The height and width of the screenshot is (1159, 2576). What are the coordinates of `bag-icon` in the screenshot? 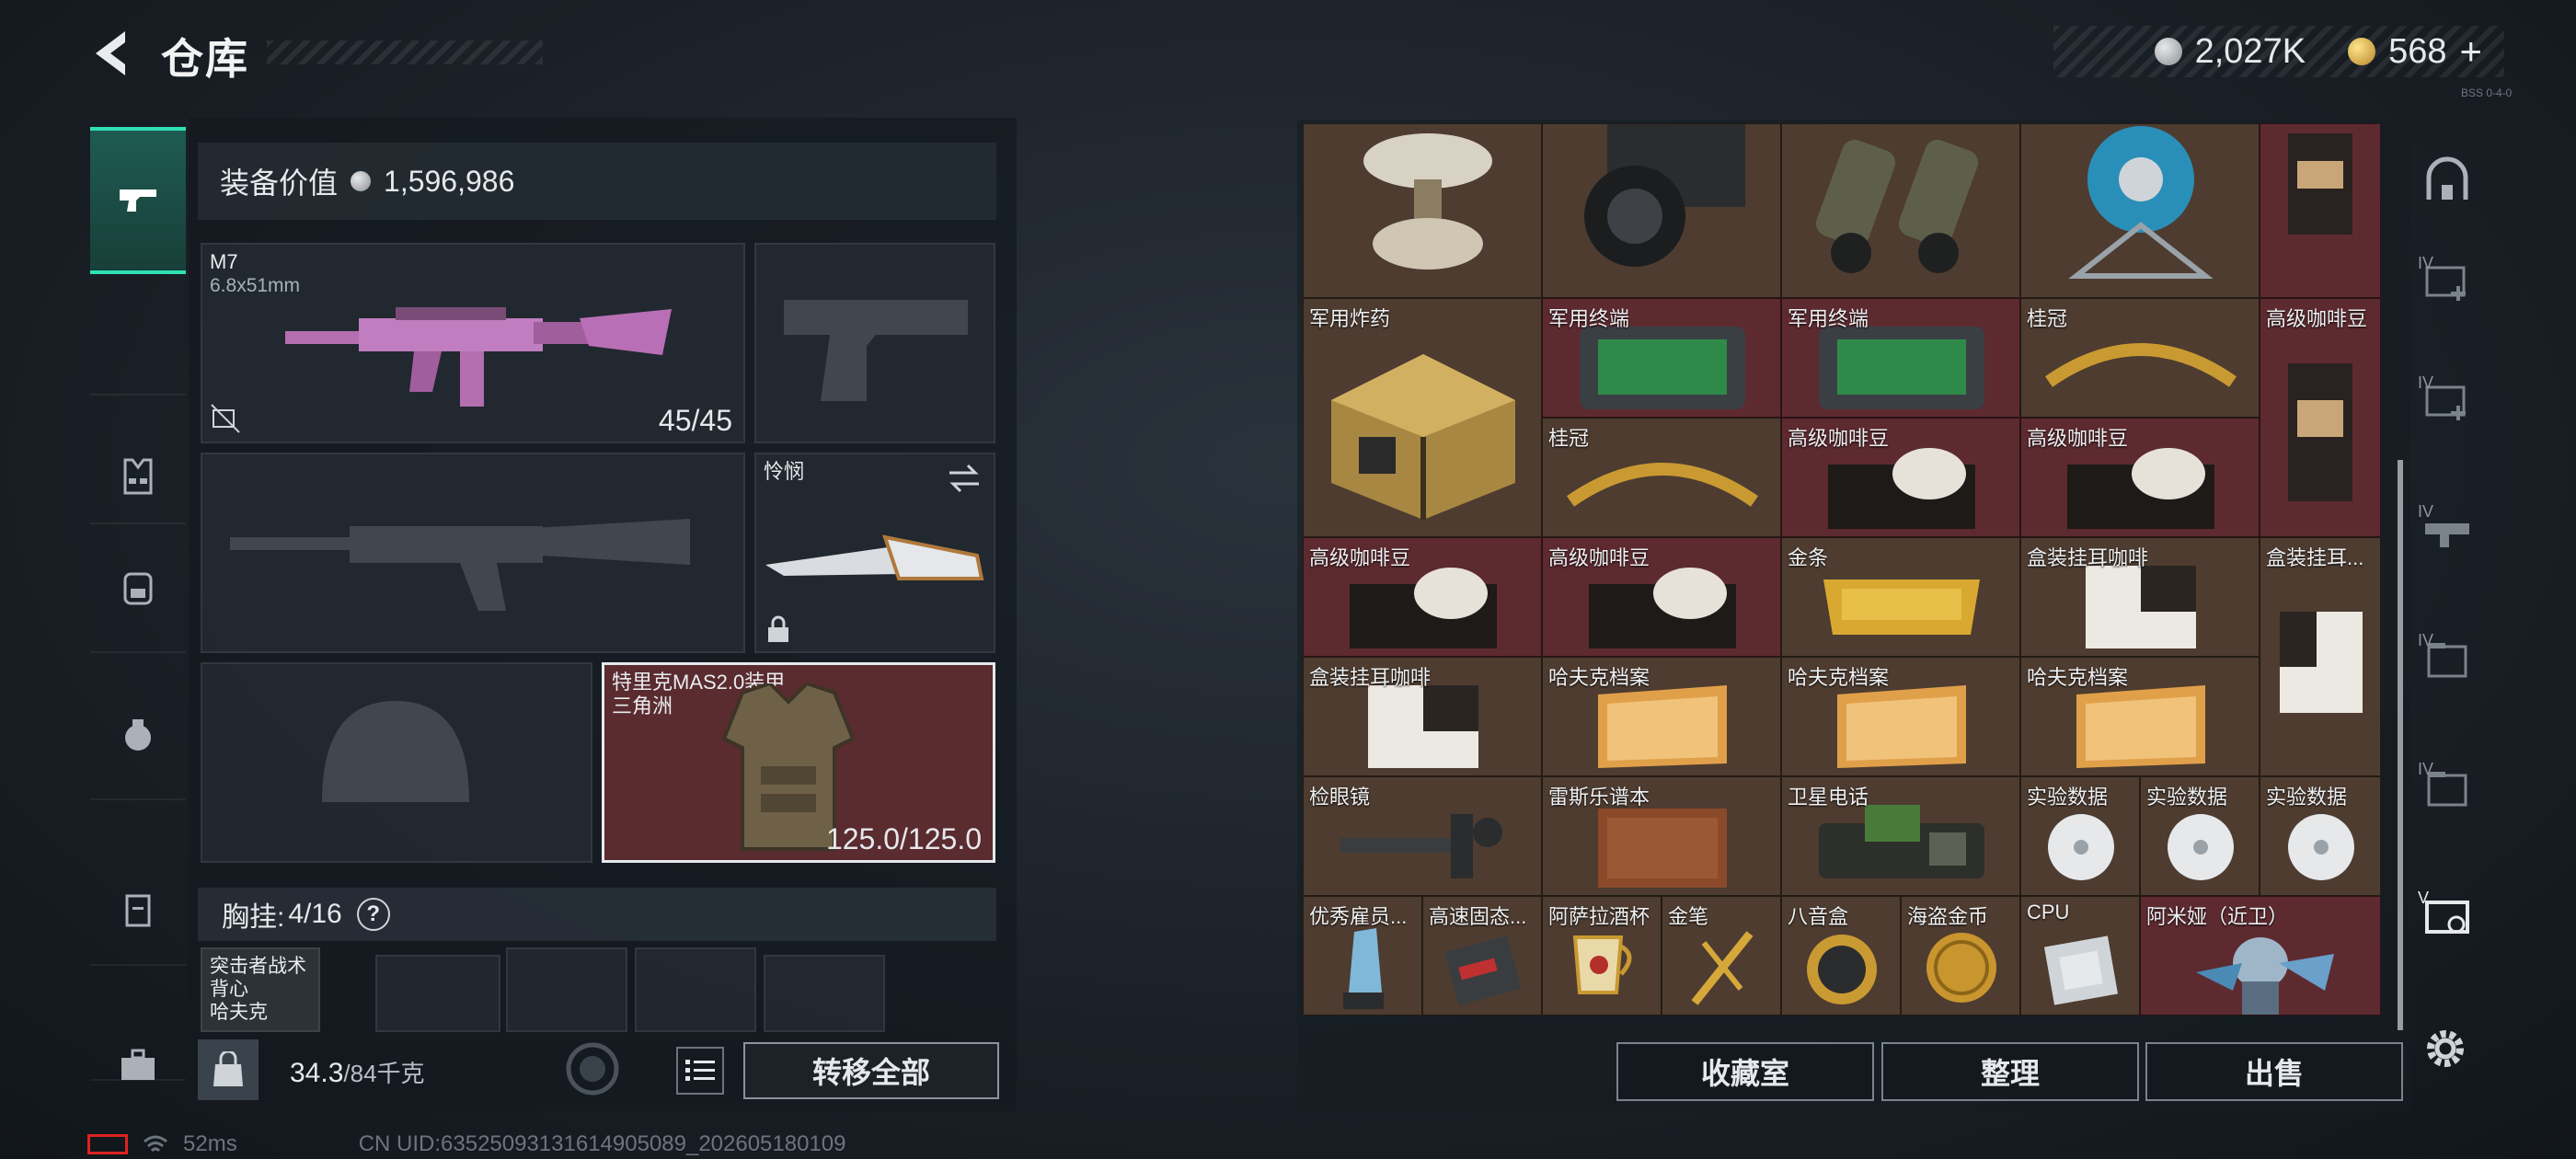 It's located at (228, 1068).